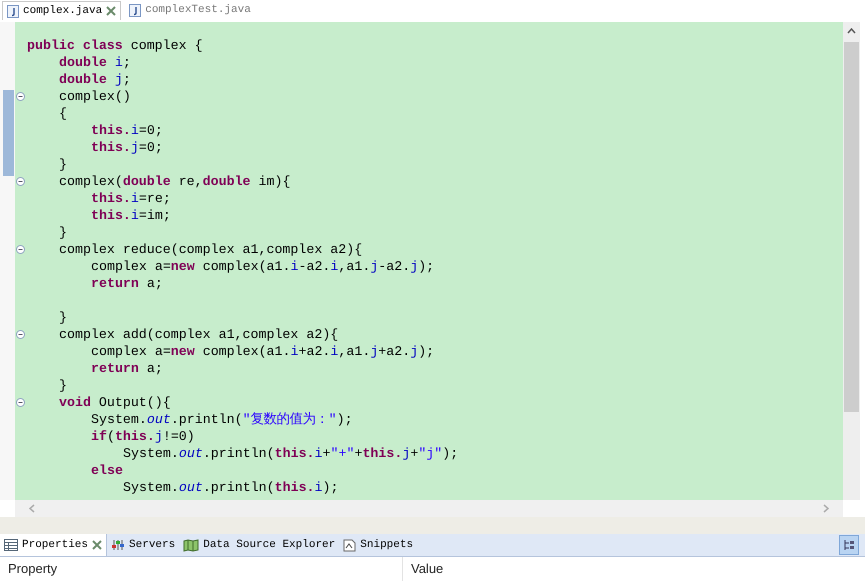 Image resolution: width=865 pixels, height=583 pixels. What do you see at coordinates (63, 113) in the screenshot?
I see `code-line: {` at bounding box center [63, 113].